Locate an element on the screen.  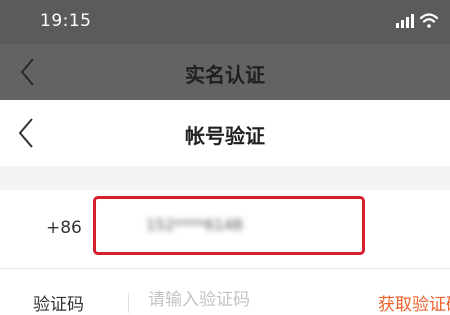
country-code: +86 is located at coordinates (64, 228).